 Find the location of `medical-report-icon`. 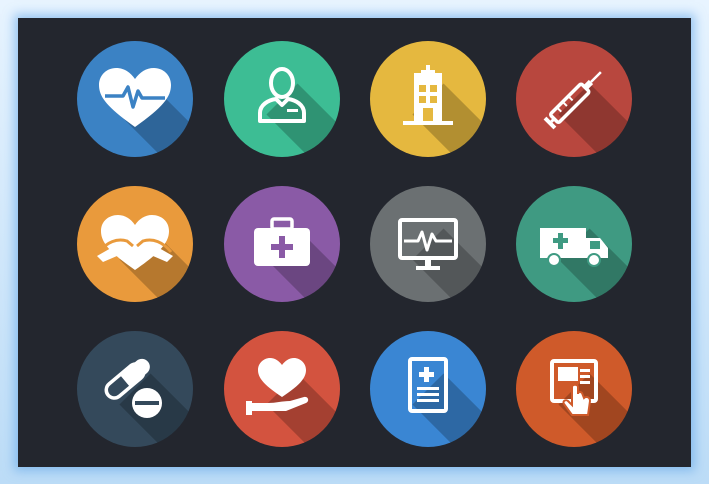

medical-report-icon is located at coordinates (428, 389).